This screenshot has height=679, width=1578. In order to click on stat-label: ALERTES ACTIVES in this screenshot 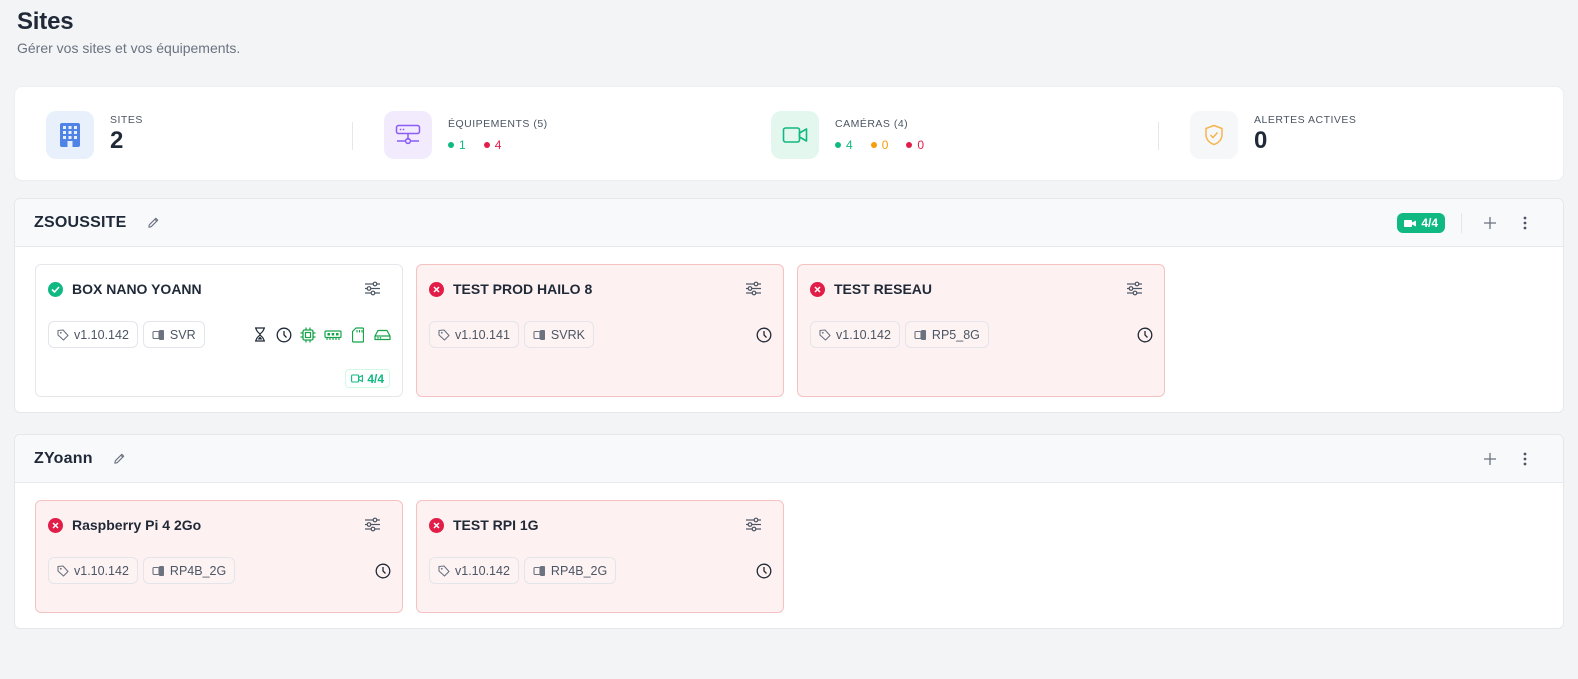, I will do `click(1305, 120)`.